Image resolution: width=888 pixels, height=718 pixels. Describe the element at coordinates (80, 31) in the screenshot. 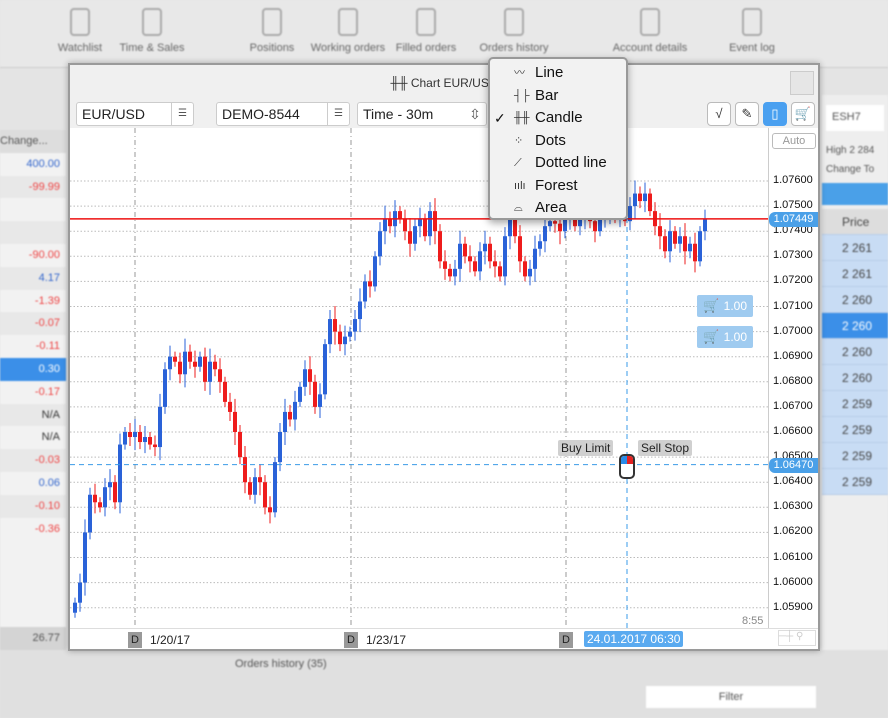

I see `toolbar-item: Watchlist` at that location.